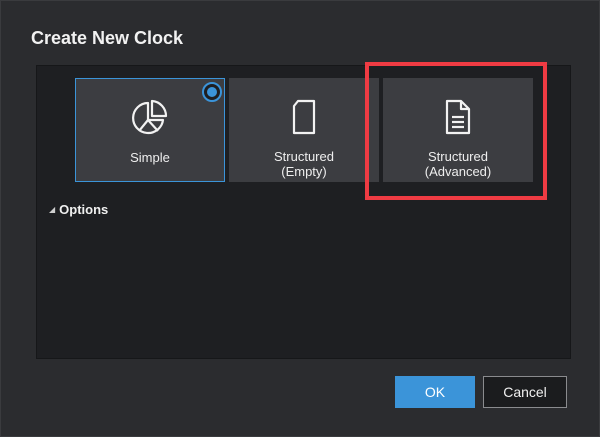 The height and width of the screenshot is (437, 600). What do you see at coordinates (525, 392) in the screenshot?
I see `cancel-button: Cancel` at bounding box center [525, 392].